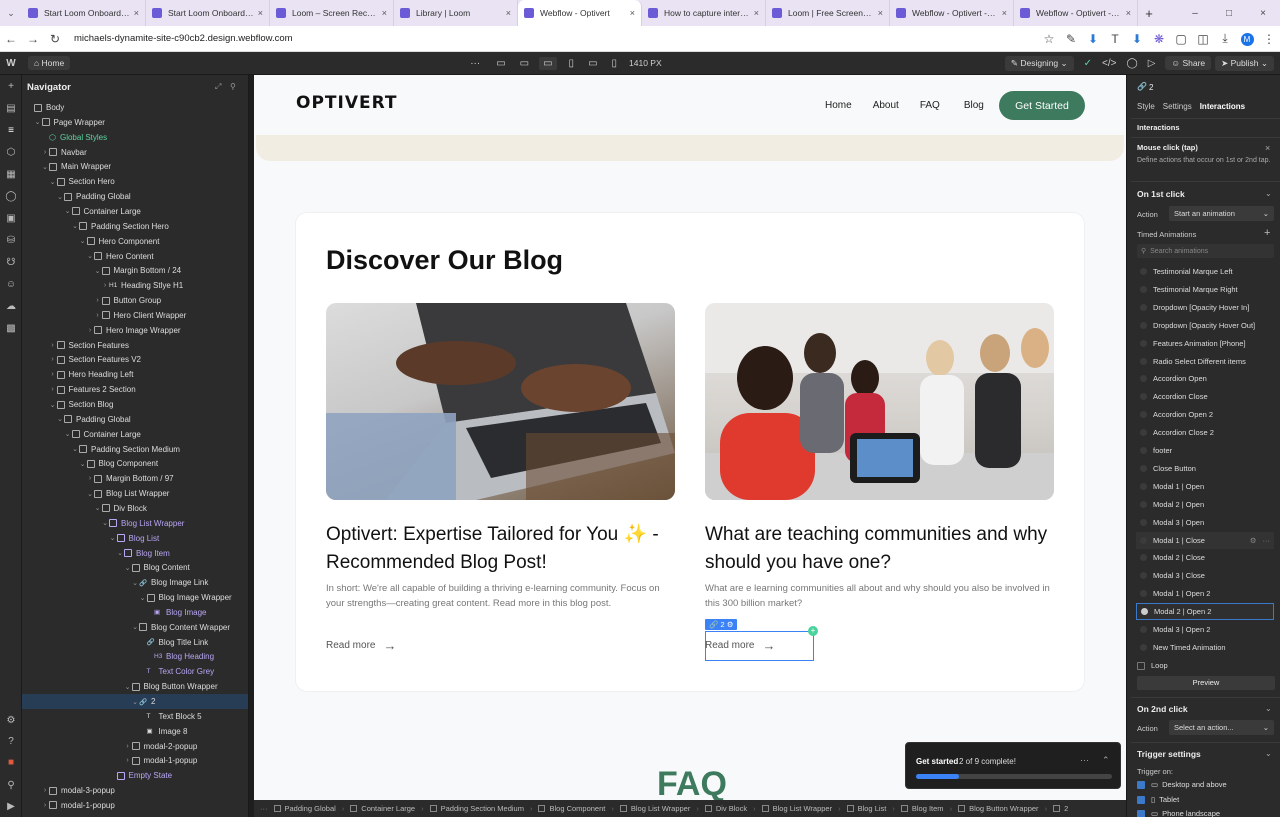  What do you see at coordinates (308, 808) in the screenshot?
I see `breadcrumb-item: Padding Global ›` at bounding box center [308, 808].